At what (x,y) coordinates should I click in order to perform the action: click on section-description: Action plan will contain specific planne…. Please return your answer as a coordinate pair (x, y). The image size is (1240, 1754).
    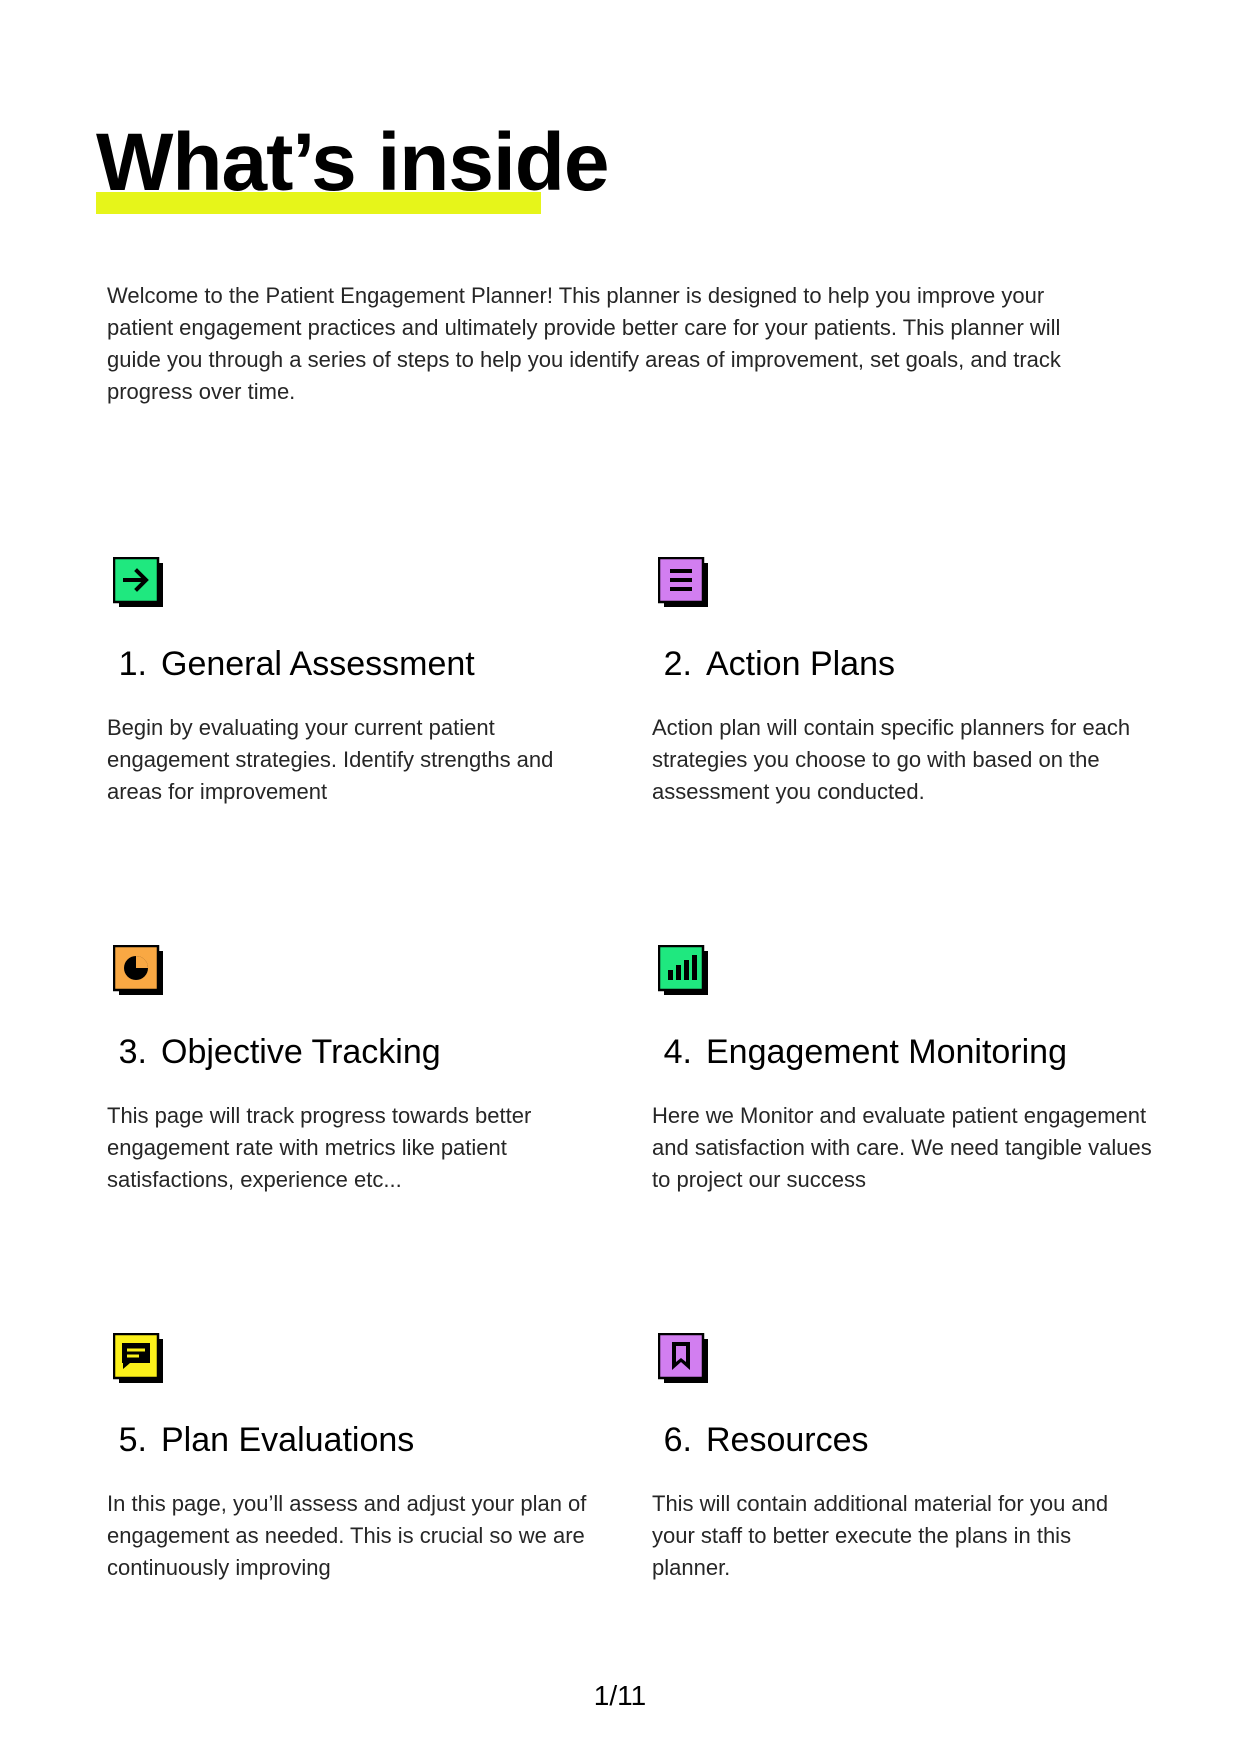
    Looking at the image, I should click on (891, 759).